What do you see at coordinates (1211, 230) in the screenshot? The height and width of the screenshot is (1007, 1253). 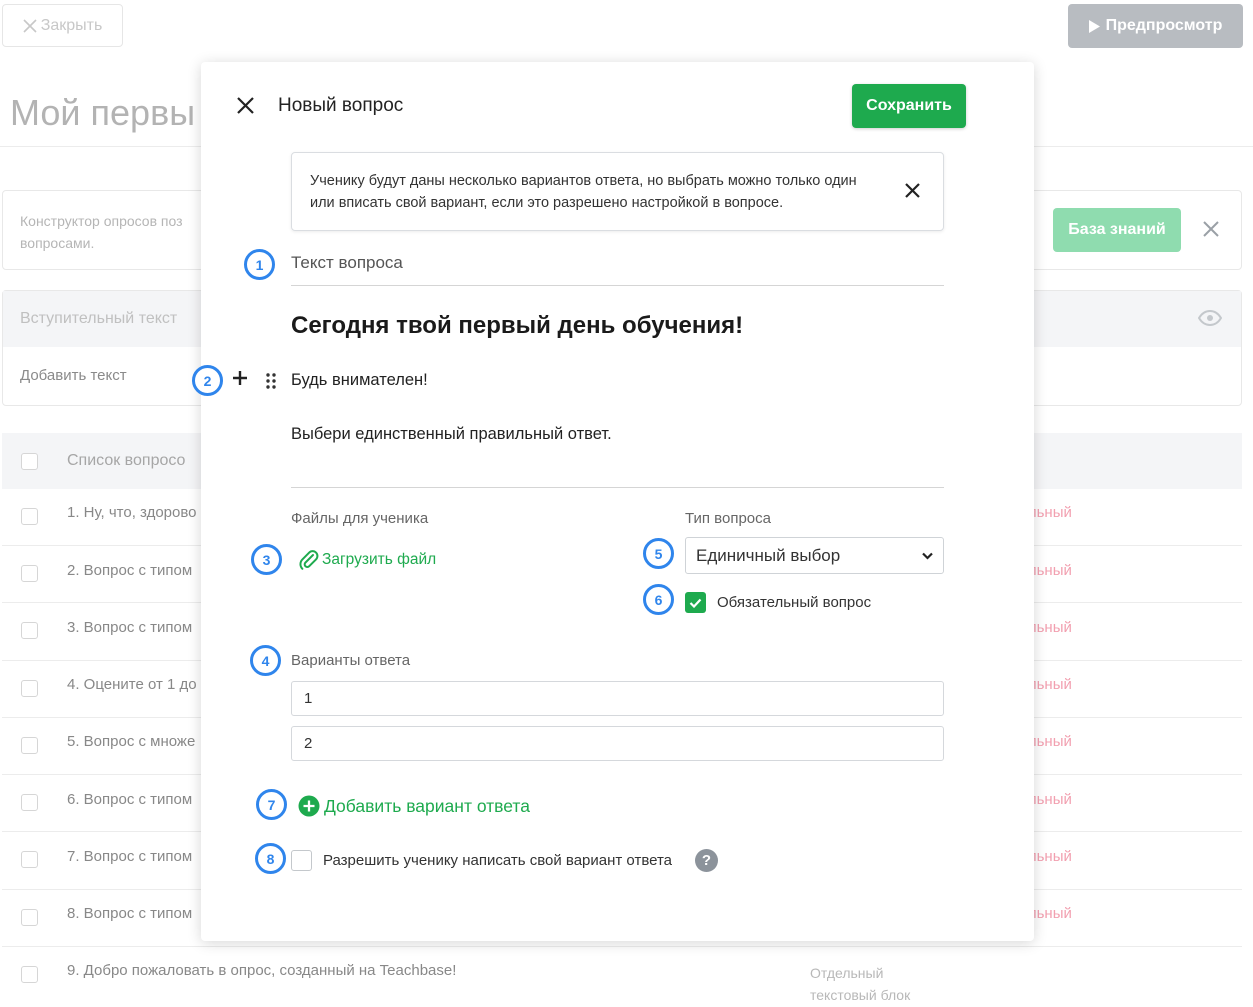 I see `info-close-icon` at bounding box center [1211, 230].